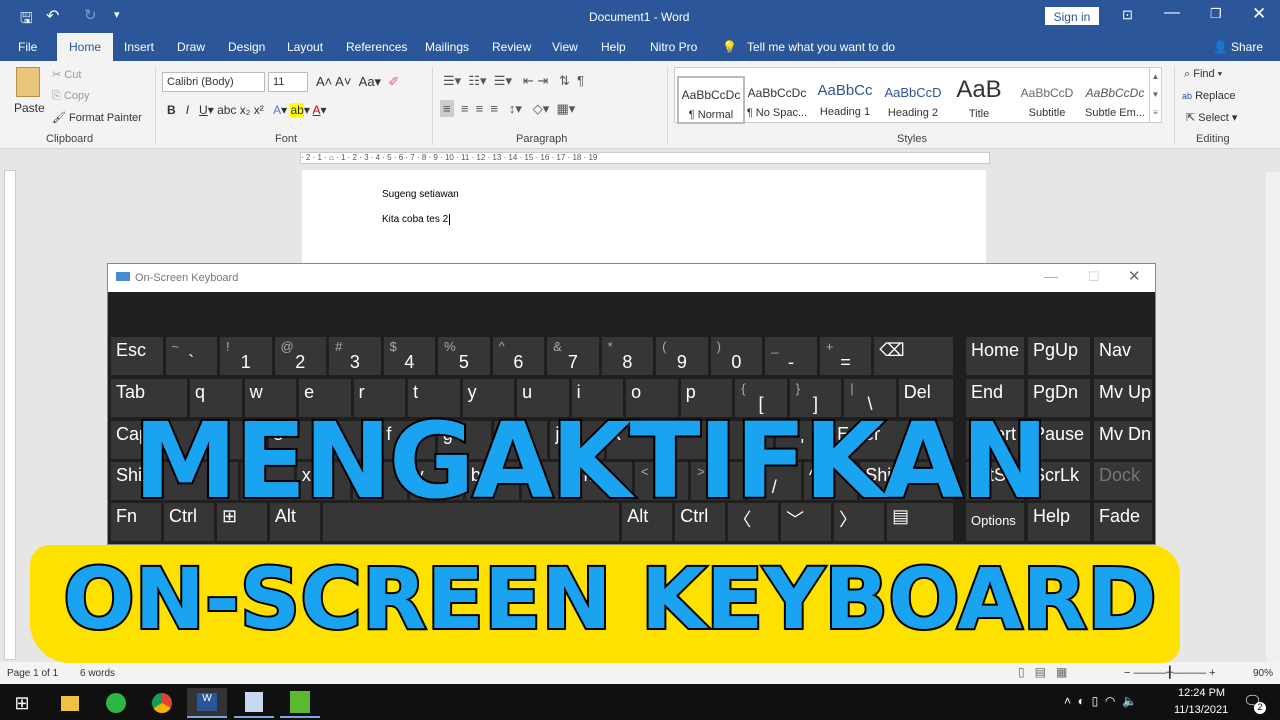 Image resolution: width=1280 pixels, height=720 pixels. I want to click on paste-icon, so click(28, 82).